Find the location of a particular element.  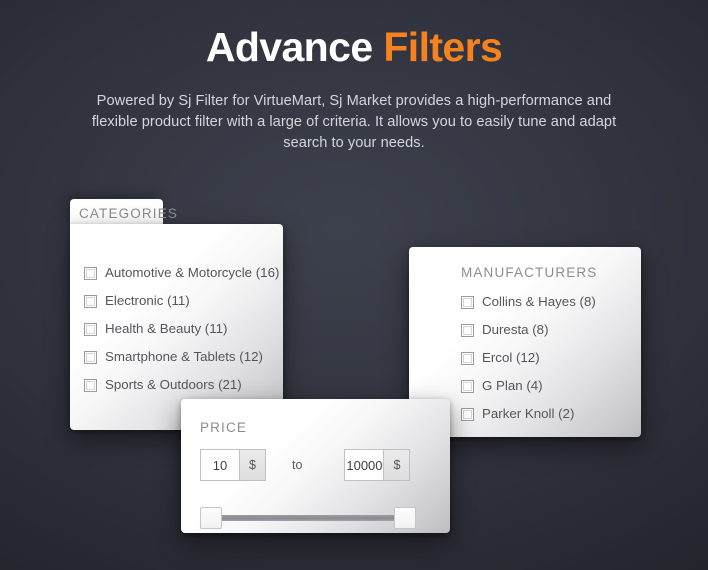

price-min-currency-button: $ is located at coordinates (253, 465).